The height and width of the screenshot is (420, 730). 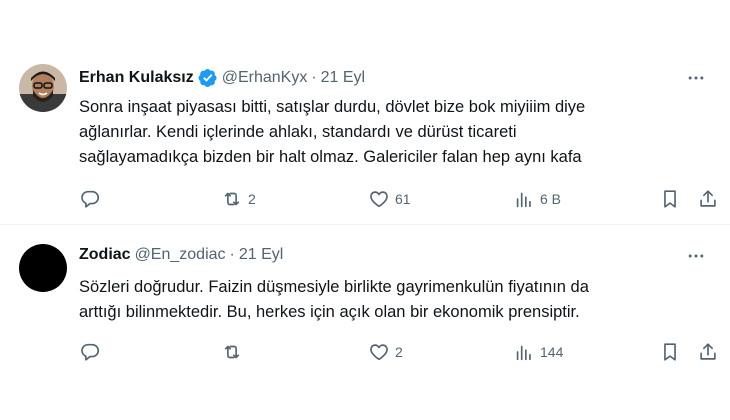 I want to click on tweet-actions: 2 61 6 B, so click(x=399, y=200).